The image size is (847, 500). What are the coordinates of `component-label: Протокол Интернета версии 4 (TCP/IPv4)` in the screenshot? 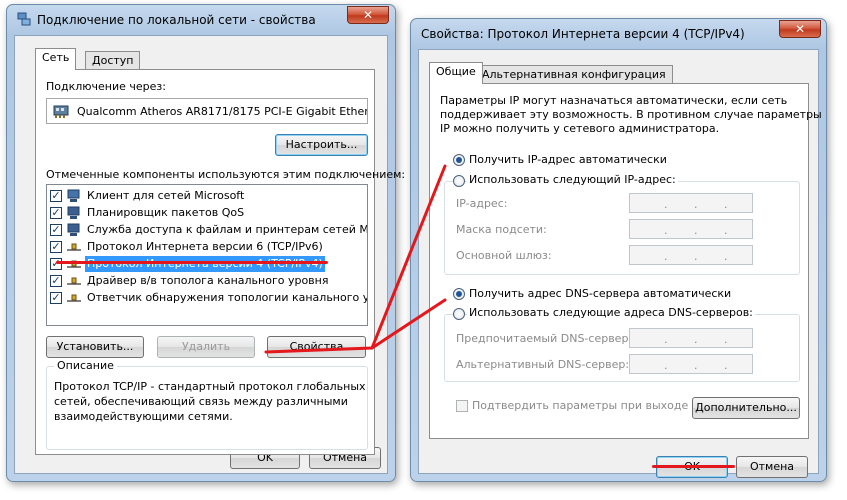 It's located at (205, 264).